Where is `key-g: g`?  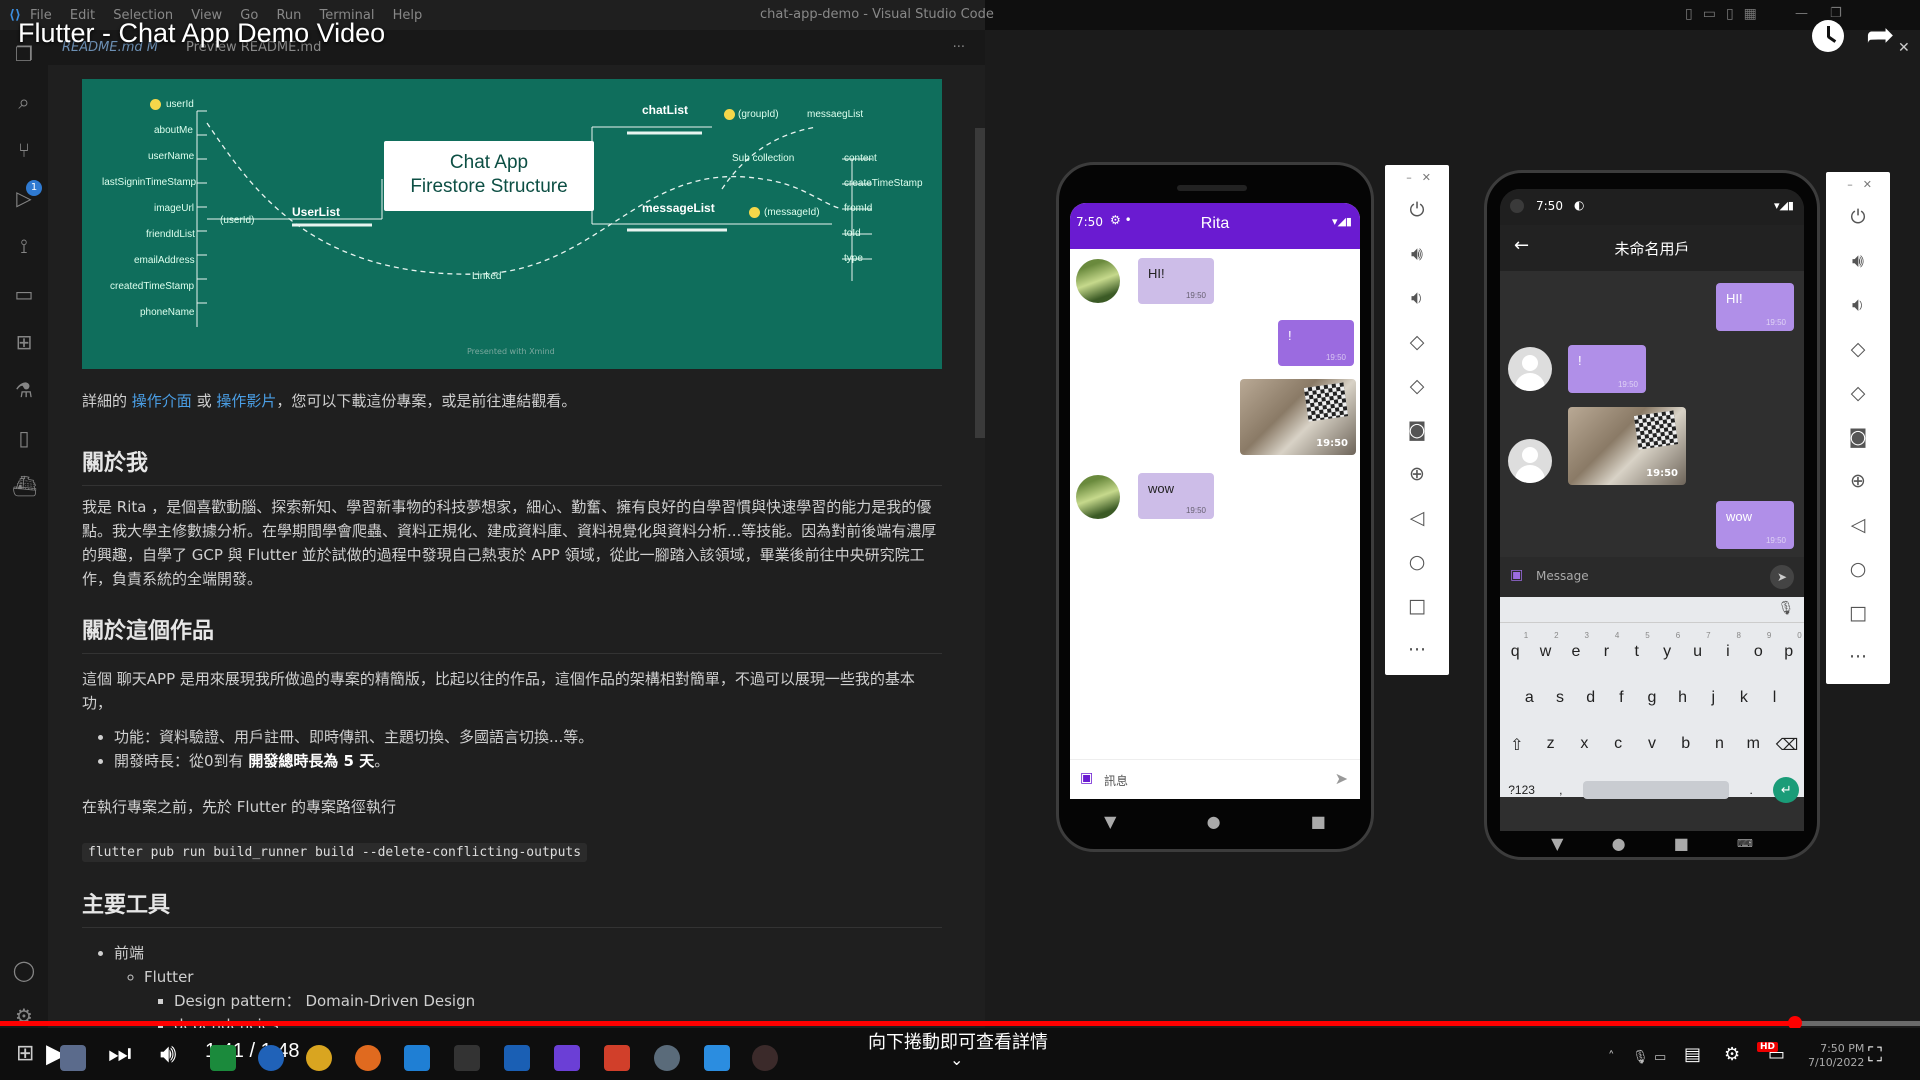 key-g: g is located at coordinates (1652, 698).